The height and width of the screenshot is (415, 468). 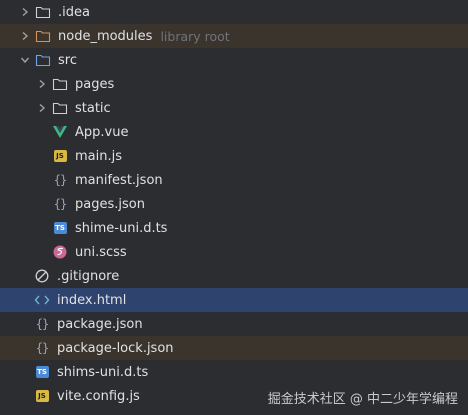 I want to click on vue-icon, so click(x=60, y=132).